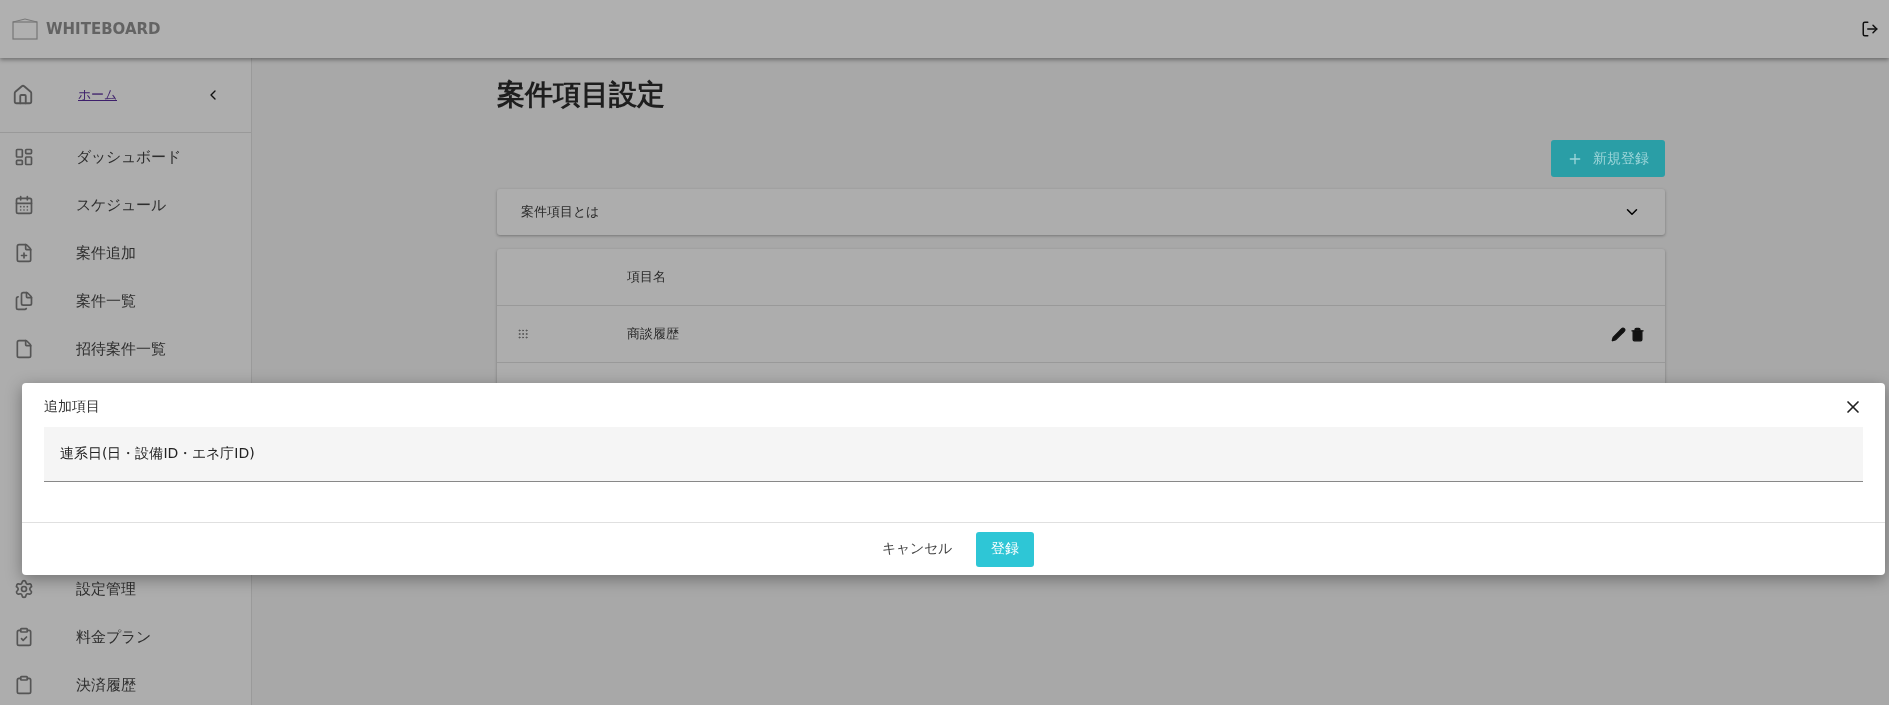 The height and width of the screenshot is (705, 1889). Describe the element at coordinates (24, 589) in the screenshot. I see `settings-icon` at that location.